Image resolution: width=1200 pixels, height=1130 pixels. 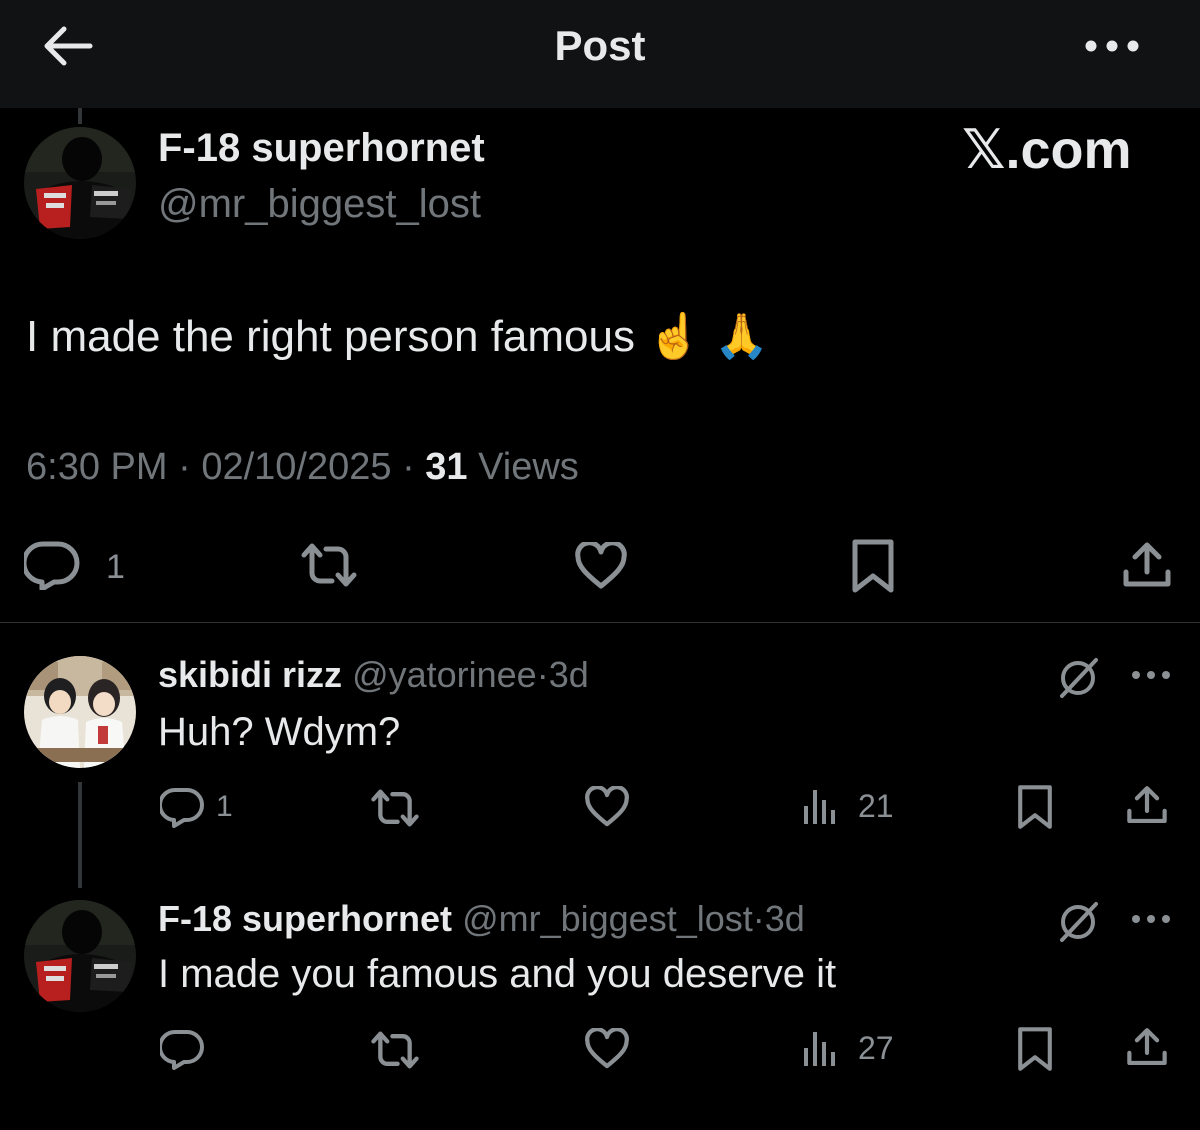 What do you see at coordinates (600, 45) in the screenshot?
I see `page-title: Post` at bounding box center [600, 45].